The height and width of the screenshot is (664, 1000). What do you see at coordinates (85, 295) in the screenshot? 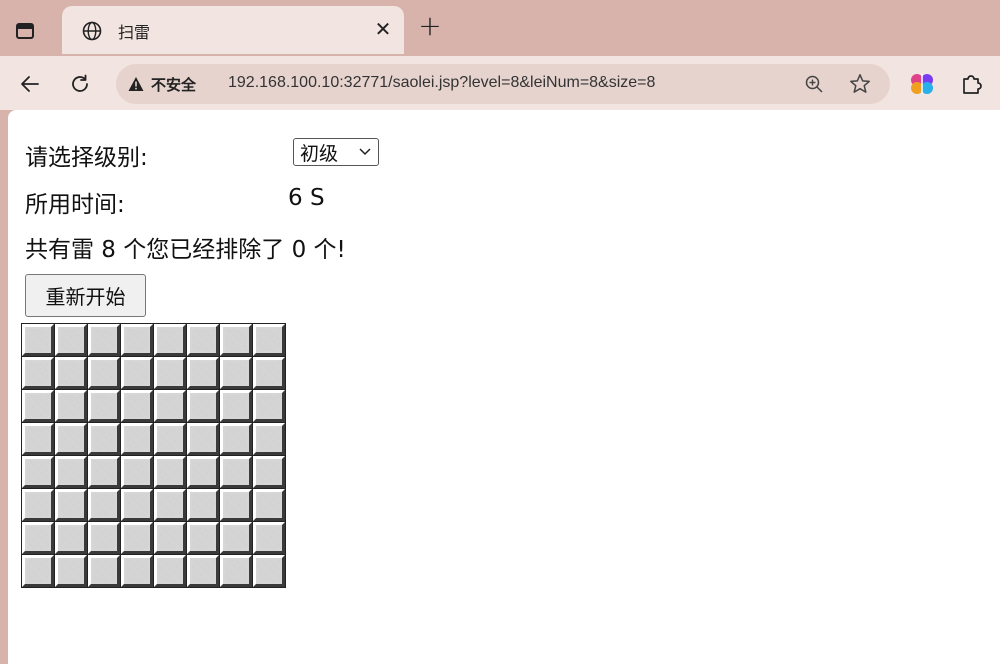
I see `restart-button: 重新开始` at bounding box center [85, 295].